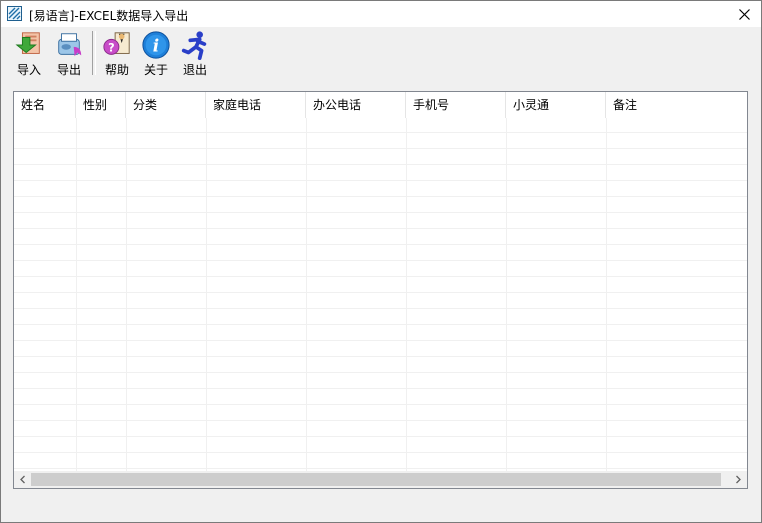 This screenshot has width=762, height=523. I want to click on column-header-home-phone: 家庭电话, so click(256, 105).